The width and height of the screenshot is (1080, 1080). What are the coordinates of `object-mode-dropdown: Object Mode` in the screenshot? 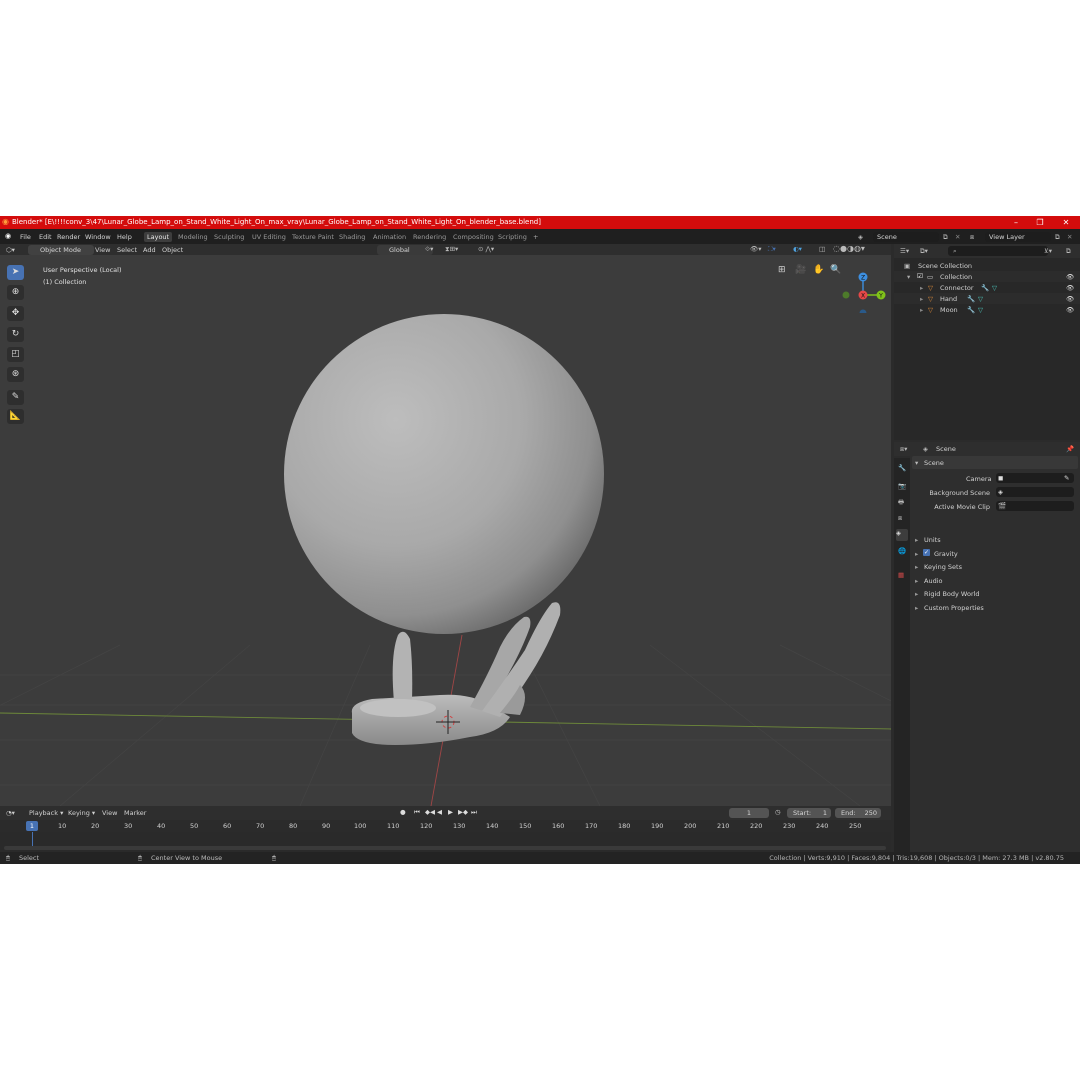 It's located at (61, 250).